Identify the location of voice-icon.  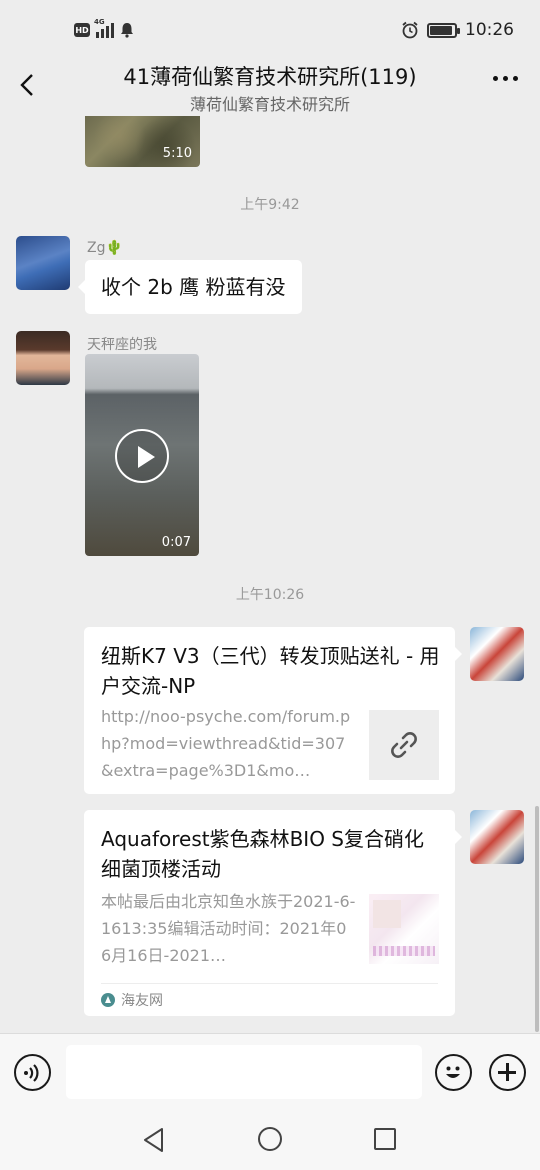
(32, 1072).